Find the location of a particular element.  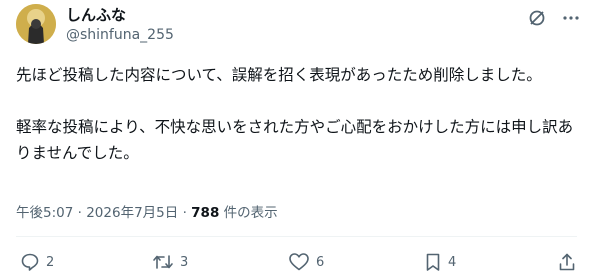

username: @shinfuna_255 is located at coordinates (120, 35).